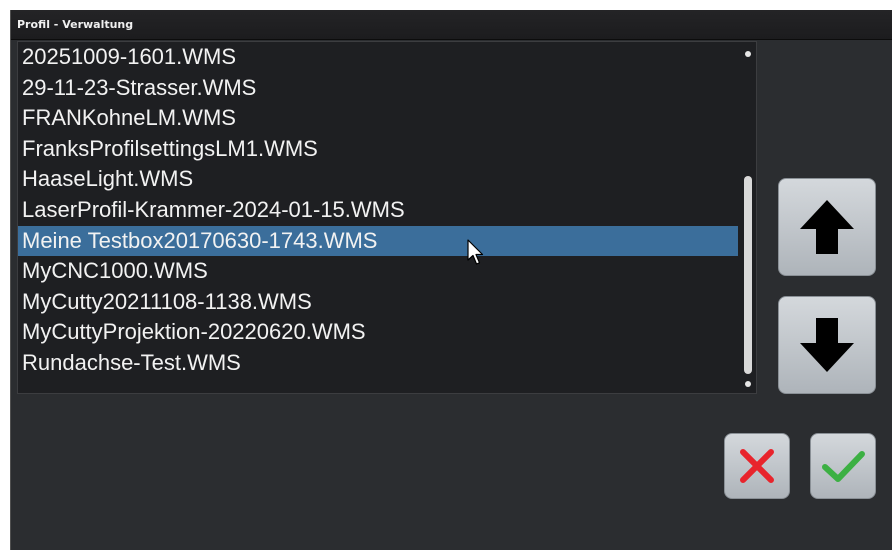  I want to click on arrow-down-icon, so click(827, 345).